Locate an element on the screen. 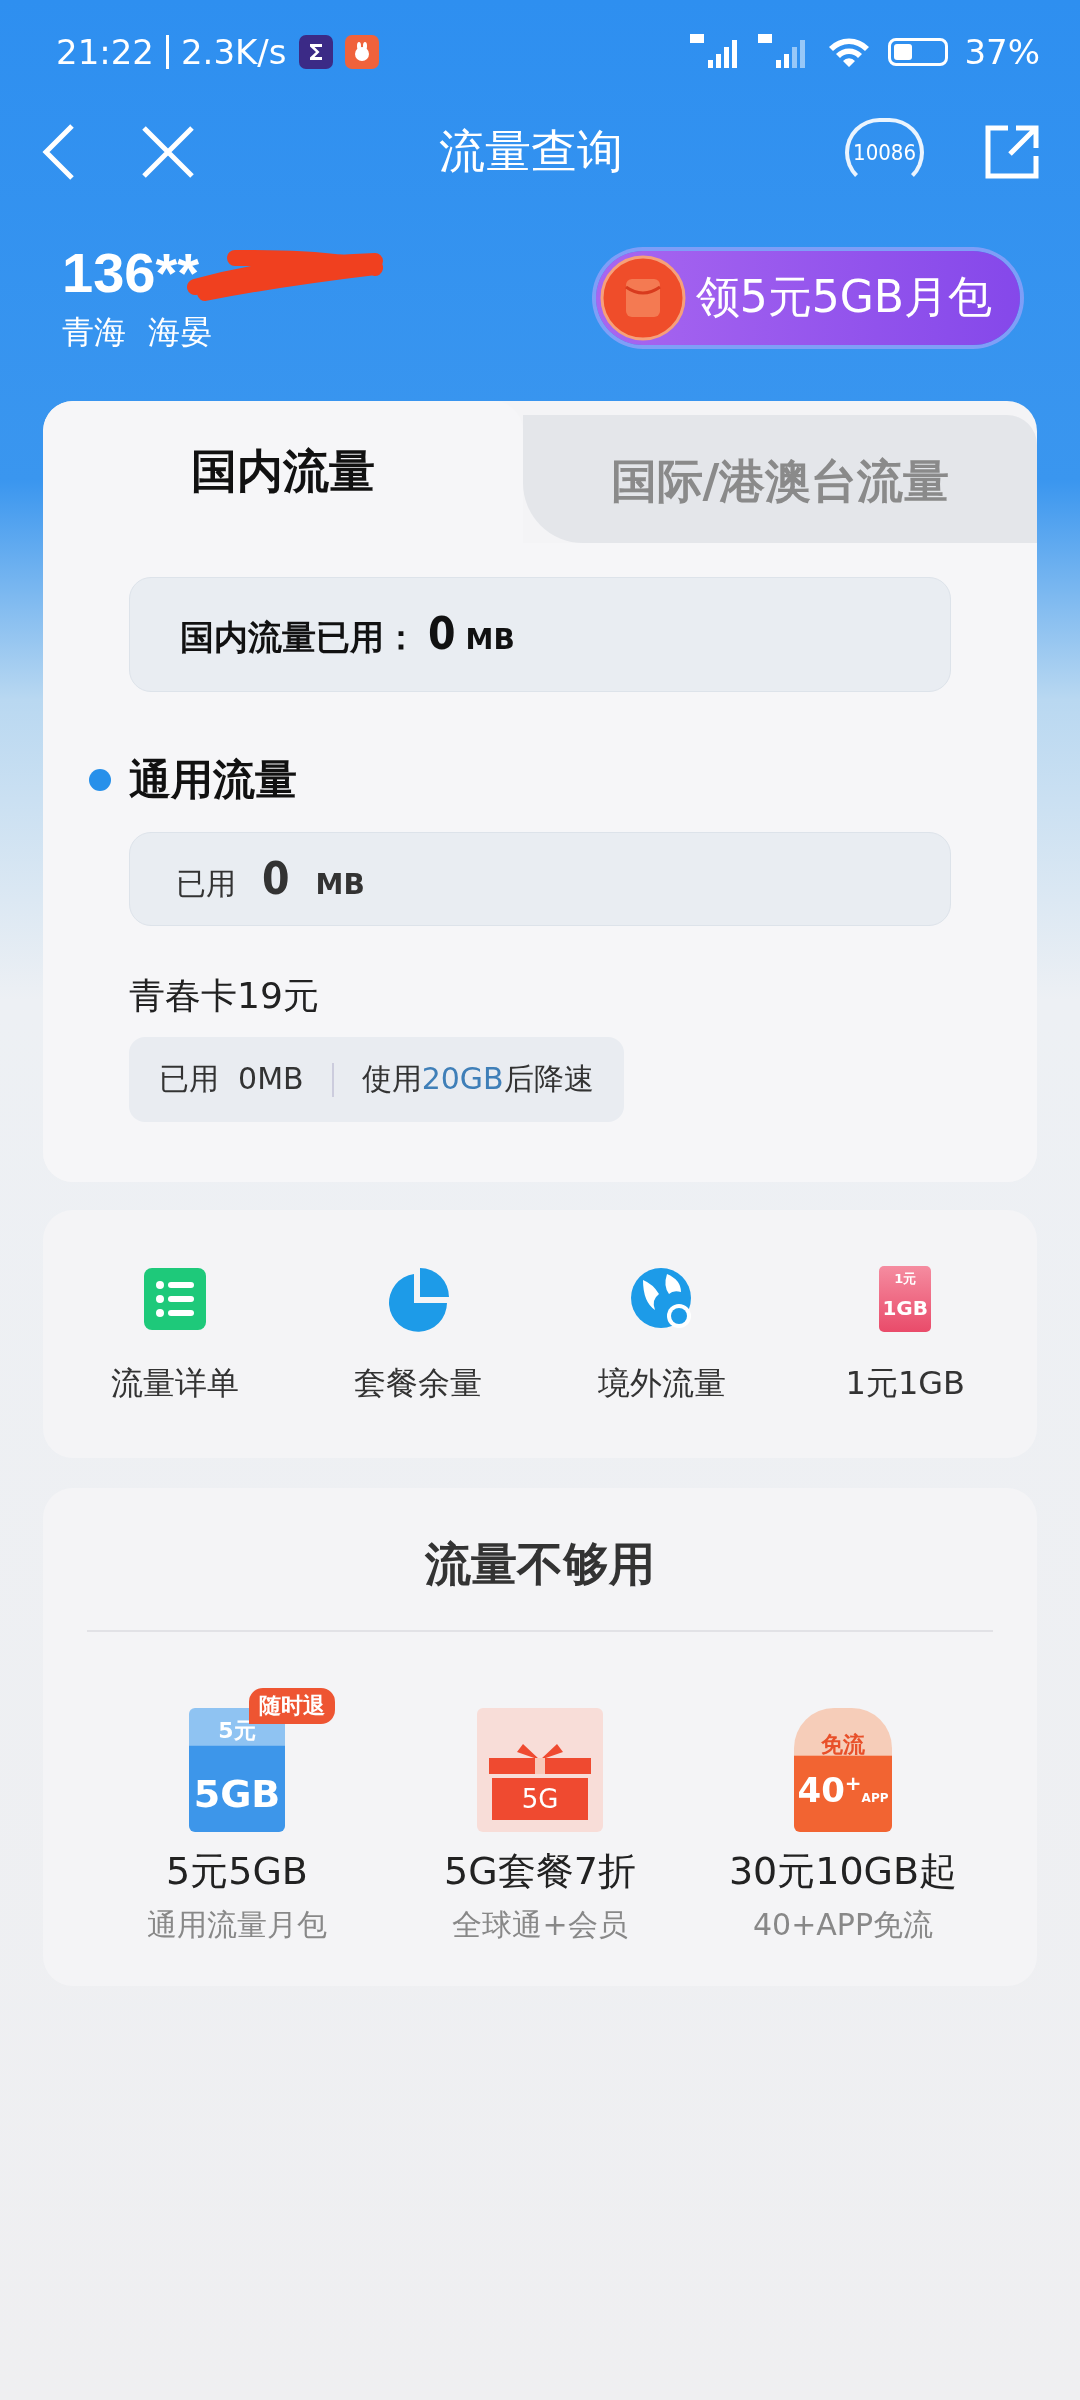 Image resolution: width=1080 pixels, height=2400 pixels. bunny-icon is located at coordinates (361, 52).